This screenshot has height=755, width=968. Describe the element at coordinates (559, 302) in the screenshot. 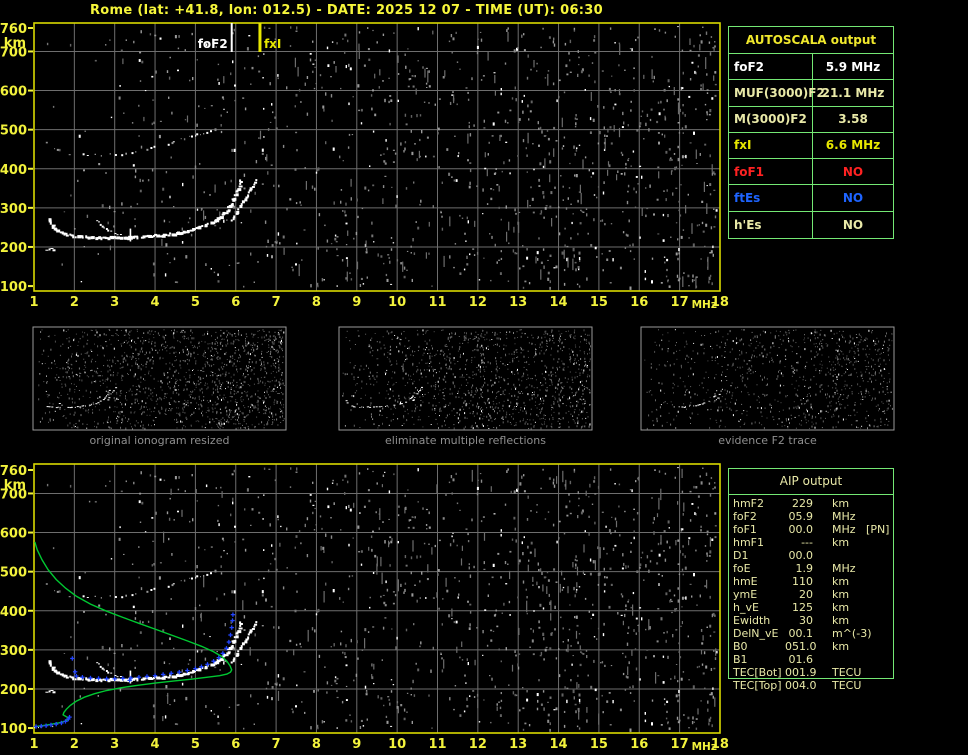

I see `x-tick-label: 14` at that location.